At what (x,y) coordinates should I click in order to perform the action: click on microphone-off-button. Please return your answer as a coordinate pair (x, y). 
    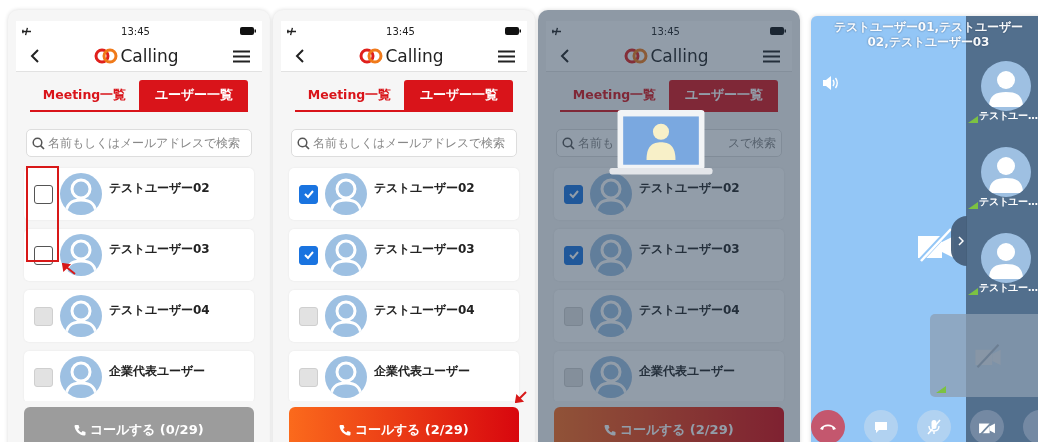
    Looking at the image, I should click on (934, 426).